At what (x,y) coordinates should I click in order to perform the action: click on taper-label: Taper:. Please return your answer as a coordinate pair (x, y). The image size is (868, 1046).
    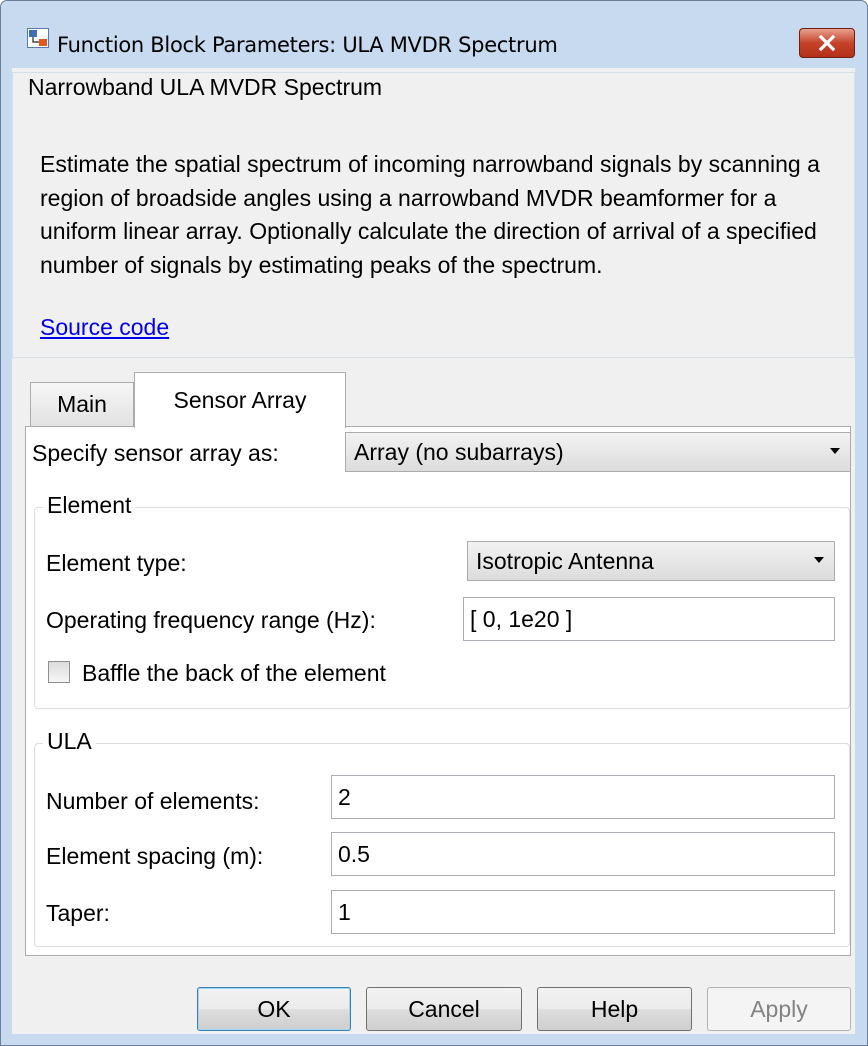
    Looking at the image, I should click on (78, 913).